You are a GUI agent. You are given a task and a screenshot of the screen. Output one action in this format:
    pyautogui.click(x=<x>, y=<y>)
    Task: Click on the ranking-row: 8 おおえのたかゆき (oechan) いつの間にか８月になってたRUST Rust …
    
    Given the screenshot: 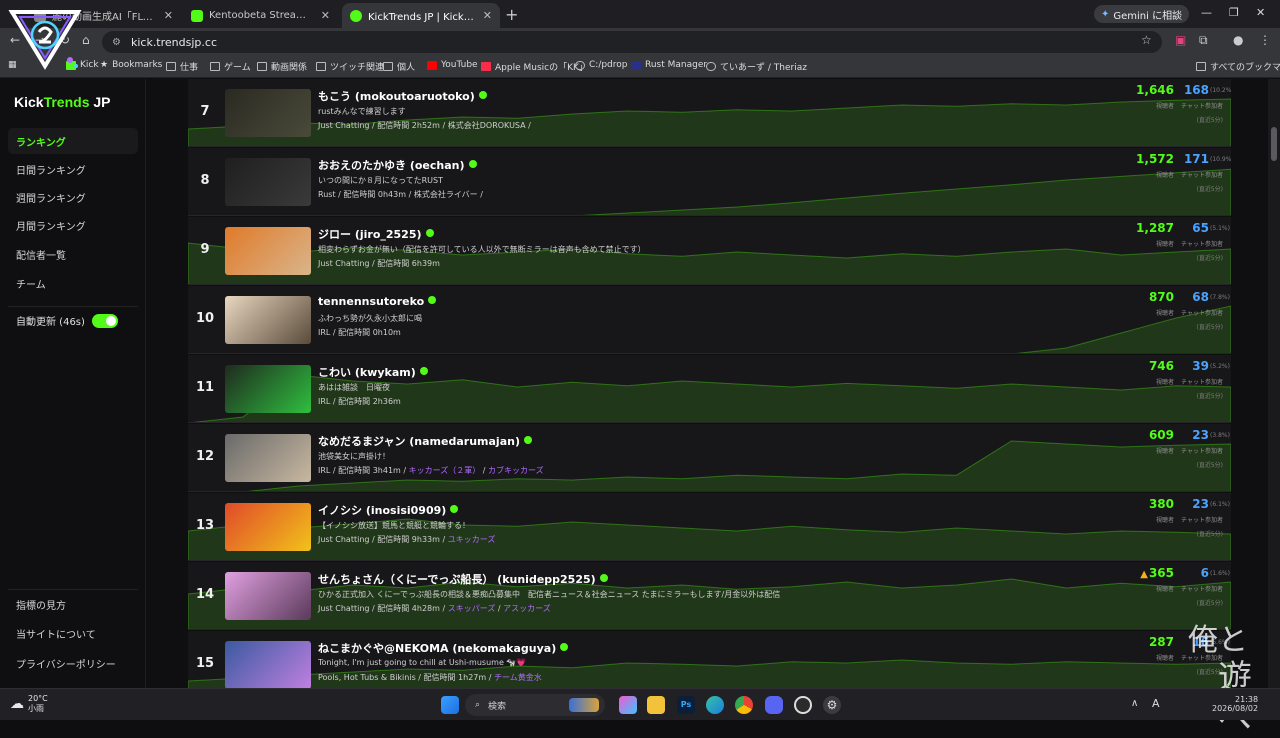 What is the action you would take?
    pyautogui.click(x=709, y=182)
    